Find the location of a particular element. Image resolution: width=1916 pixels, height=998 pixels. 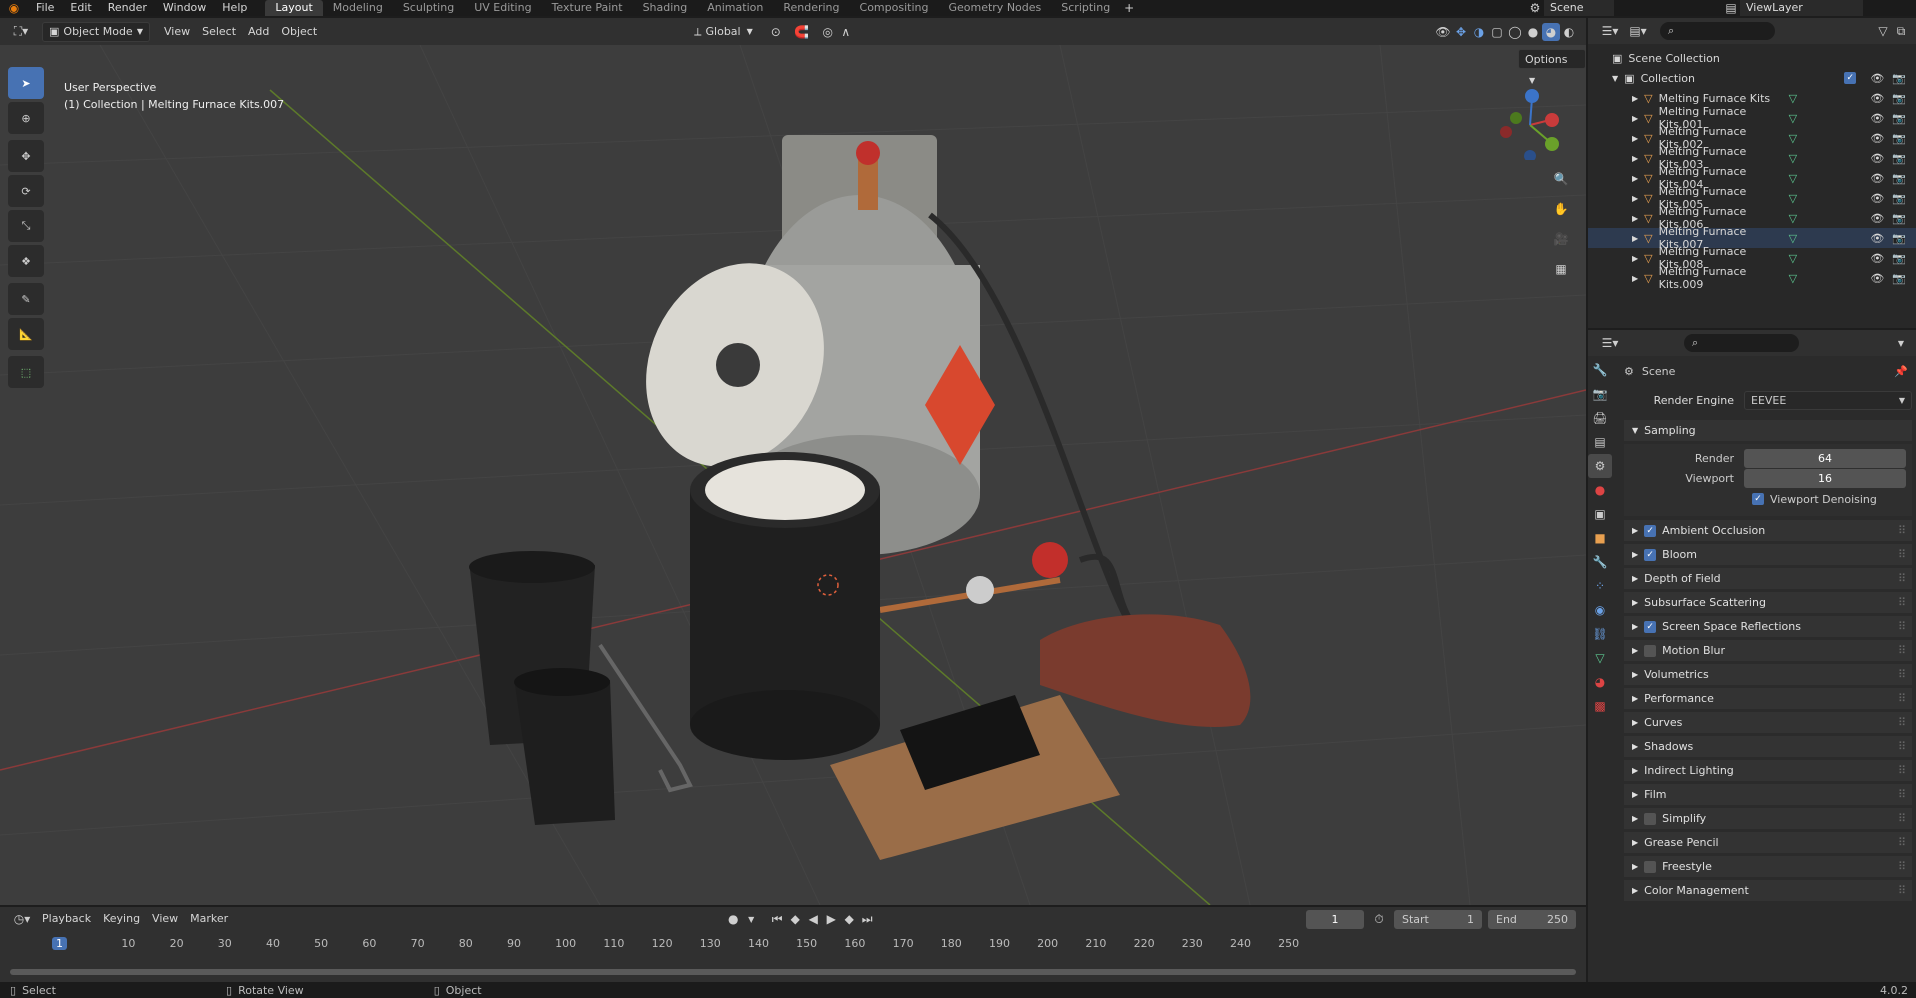

panel-indirect-lighting: ▶ Indirect Lighting ⠿ is located at coordinates (1768, 772).